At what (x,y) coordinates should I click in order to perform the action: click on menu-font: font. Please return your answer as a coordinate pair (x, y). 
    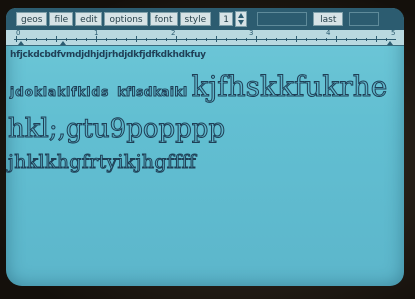
    Looking at the image, I should click on (163, 19).